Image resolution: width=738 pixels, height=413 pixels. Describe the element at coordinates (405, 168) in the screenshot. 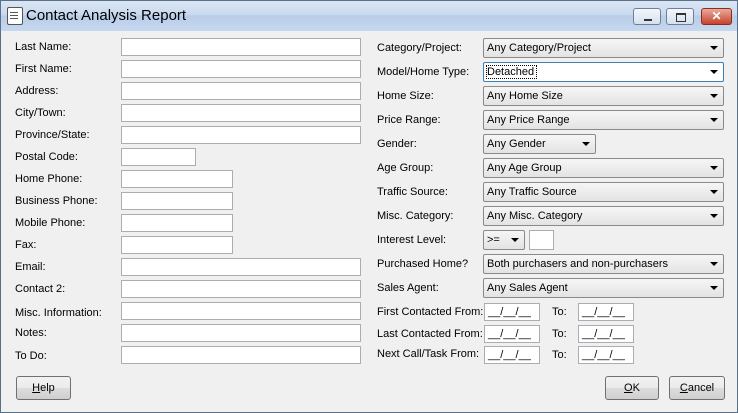

I see `age-group-label: Age Group:` at that location.